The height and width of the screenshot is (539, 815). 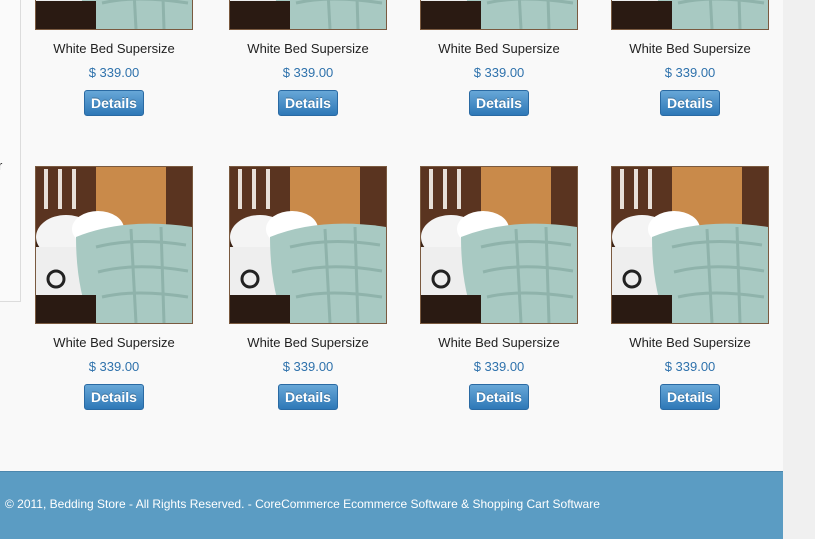 I want to click on page-scroll-gutter, so click(x=799, y=269).